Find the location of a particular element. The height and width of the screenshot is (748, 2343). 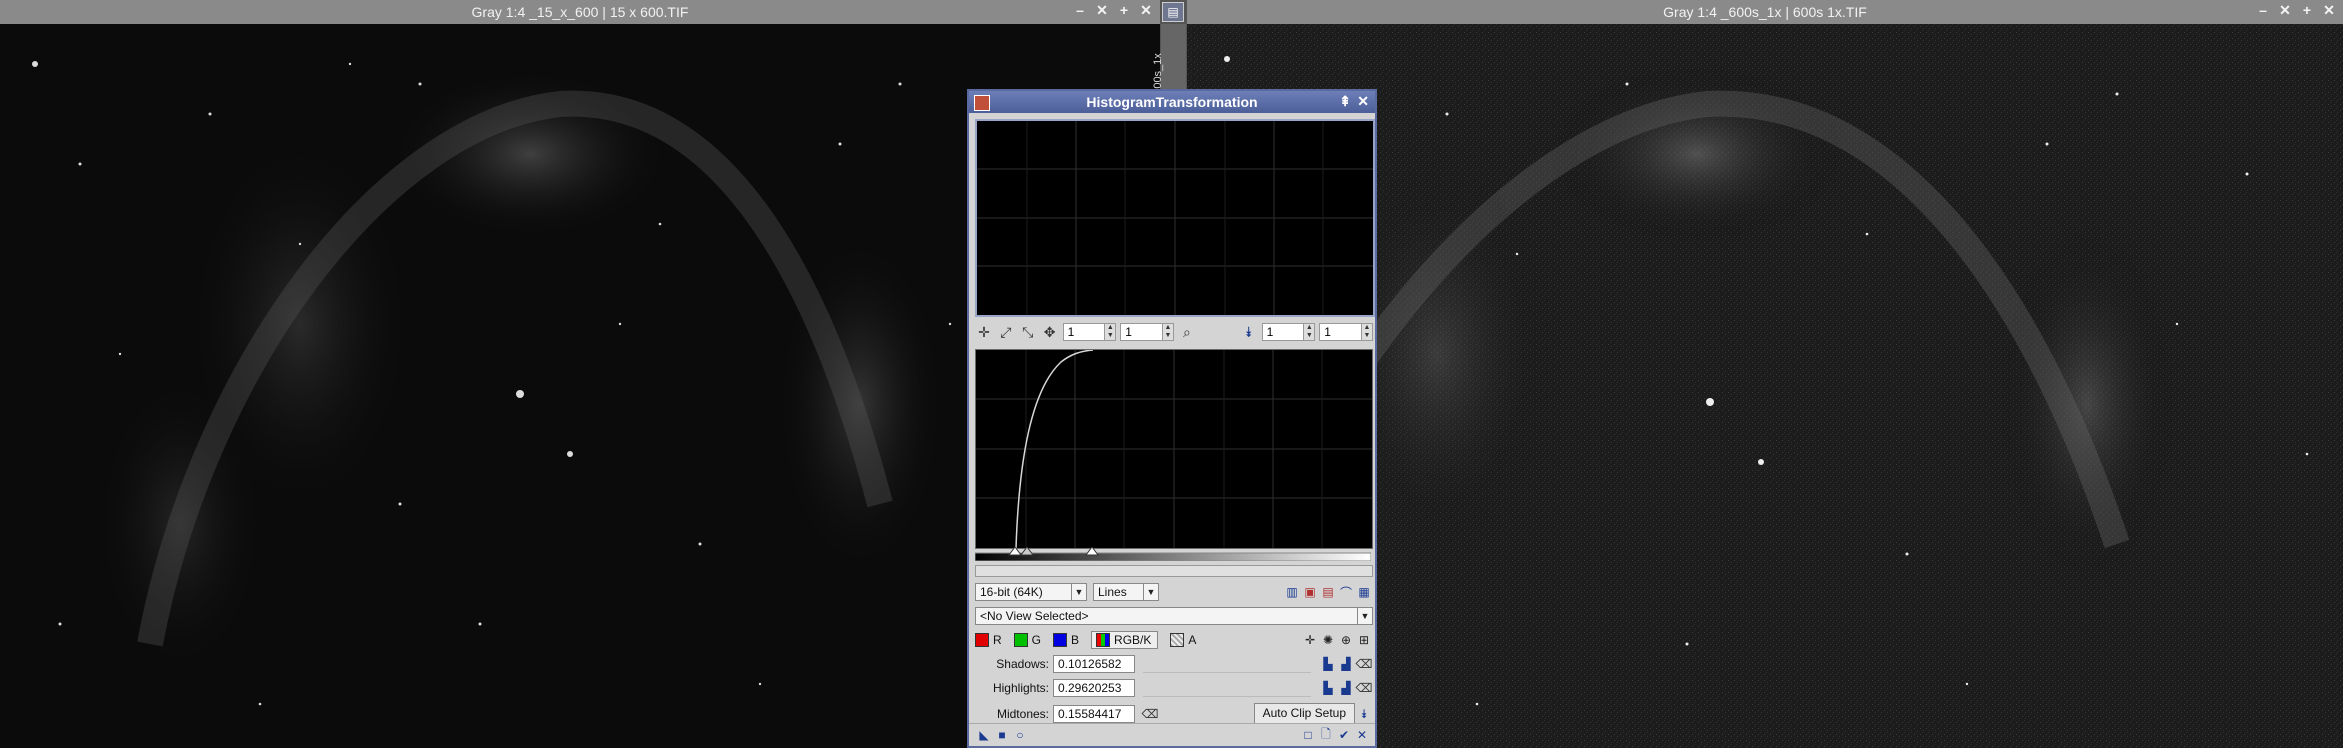

graph-style-select: Lines ▼ is located at coordinates (1126, 592).